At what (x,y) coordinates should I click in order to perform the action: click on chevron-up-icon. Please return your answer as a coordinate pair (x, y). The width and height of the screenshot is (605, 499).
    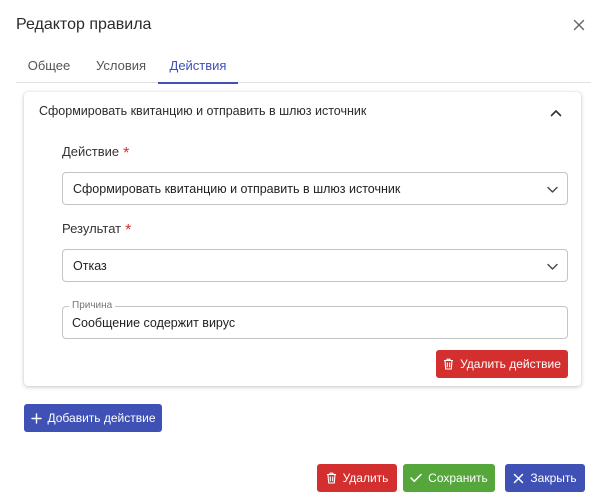
    Looking at the image, I should click on (556, 113).